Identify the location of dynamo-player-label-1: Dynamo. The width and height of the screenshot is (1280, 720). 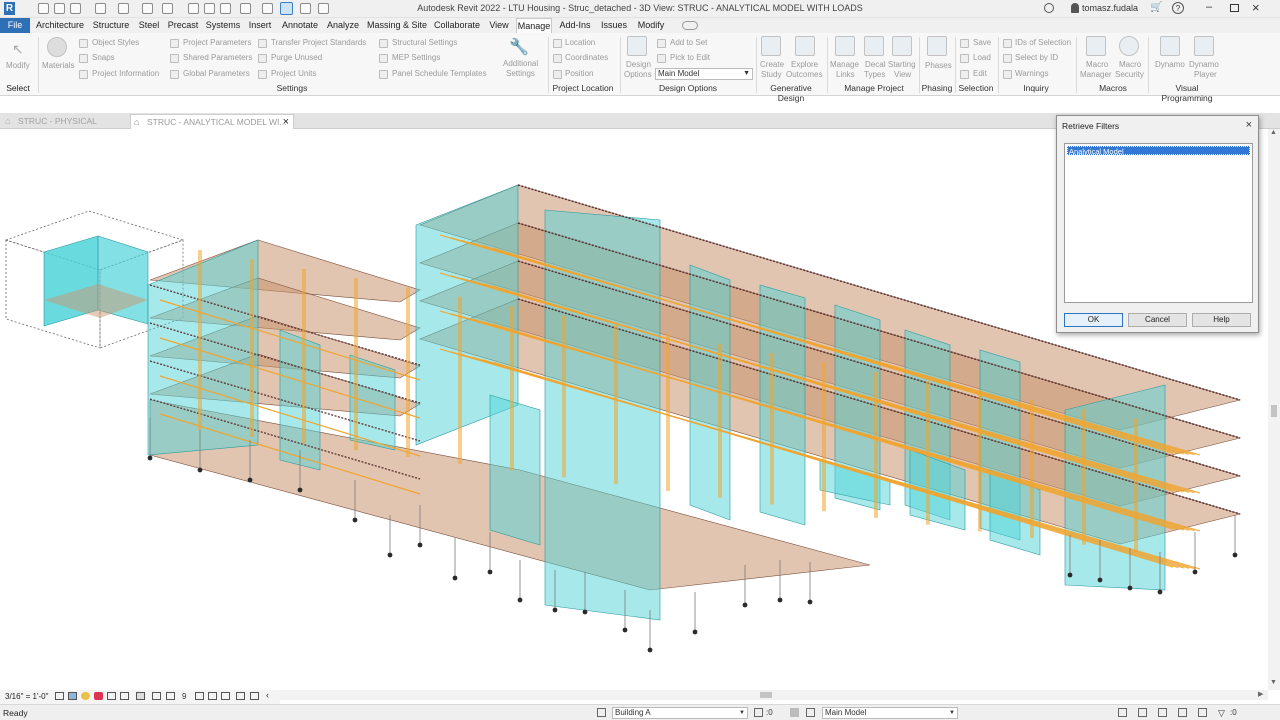
(1204, 64).